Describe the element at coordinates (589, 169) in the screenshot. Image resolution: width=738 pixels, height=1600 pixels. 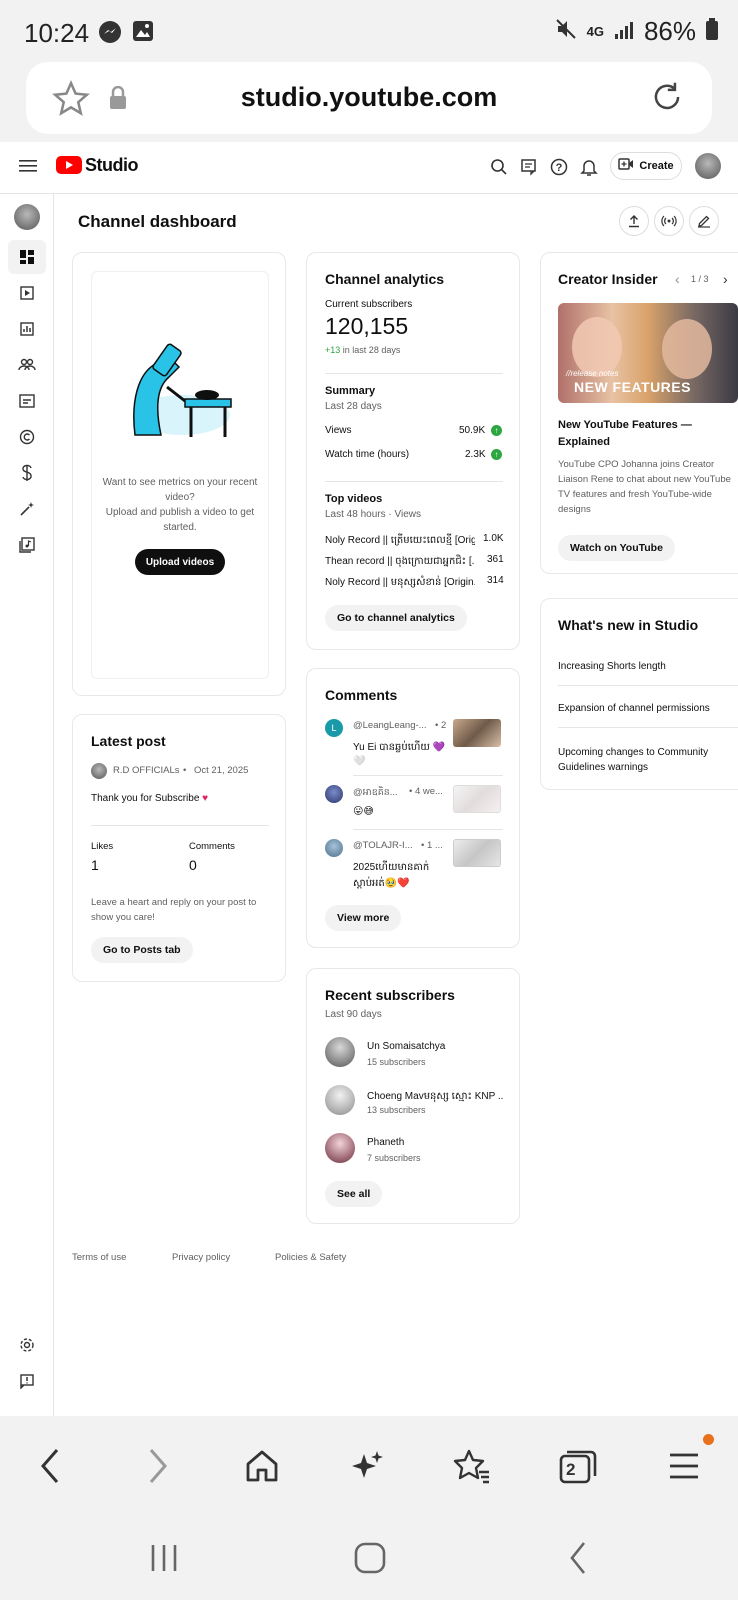
I see `notifications-icon` at that location.